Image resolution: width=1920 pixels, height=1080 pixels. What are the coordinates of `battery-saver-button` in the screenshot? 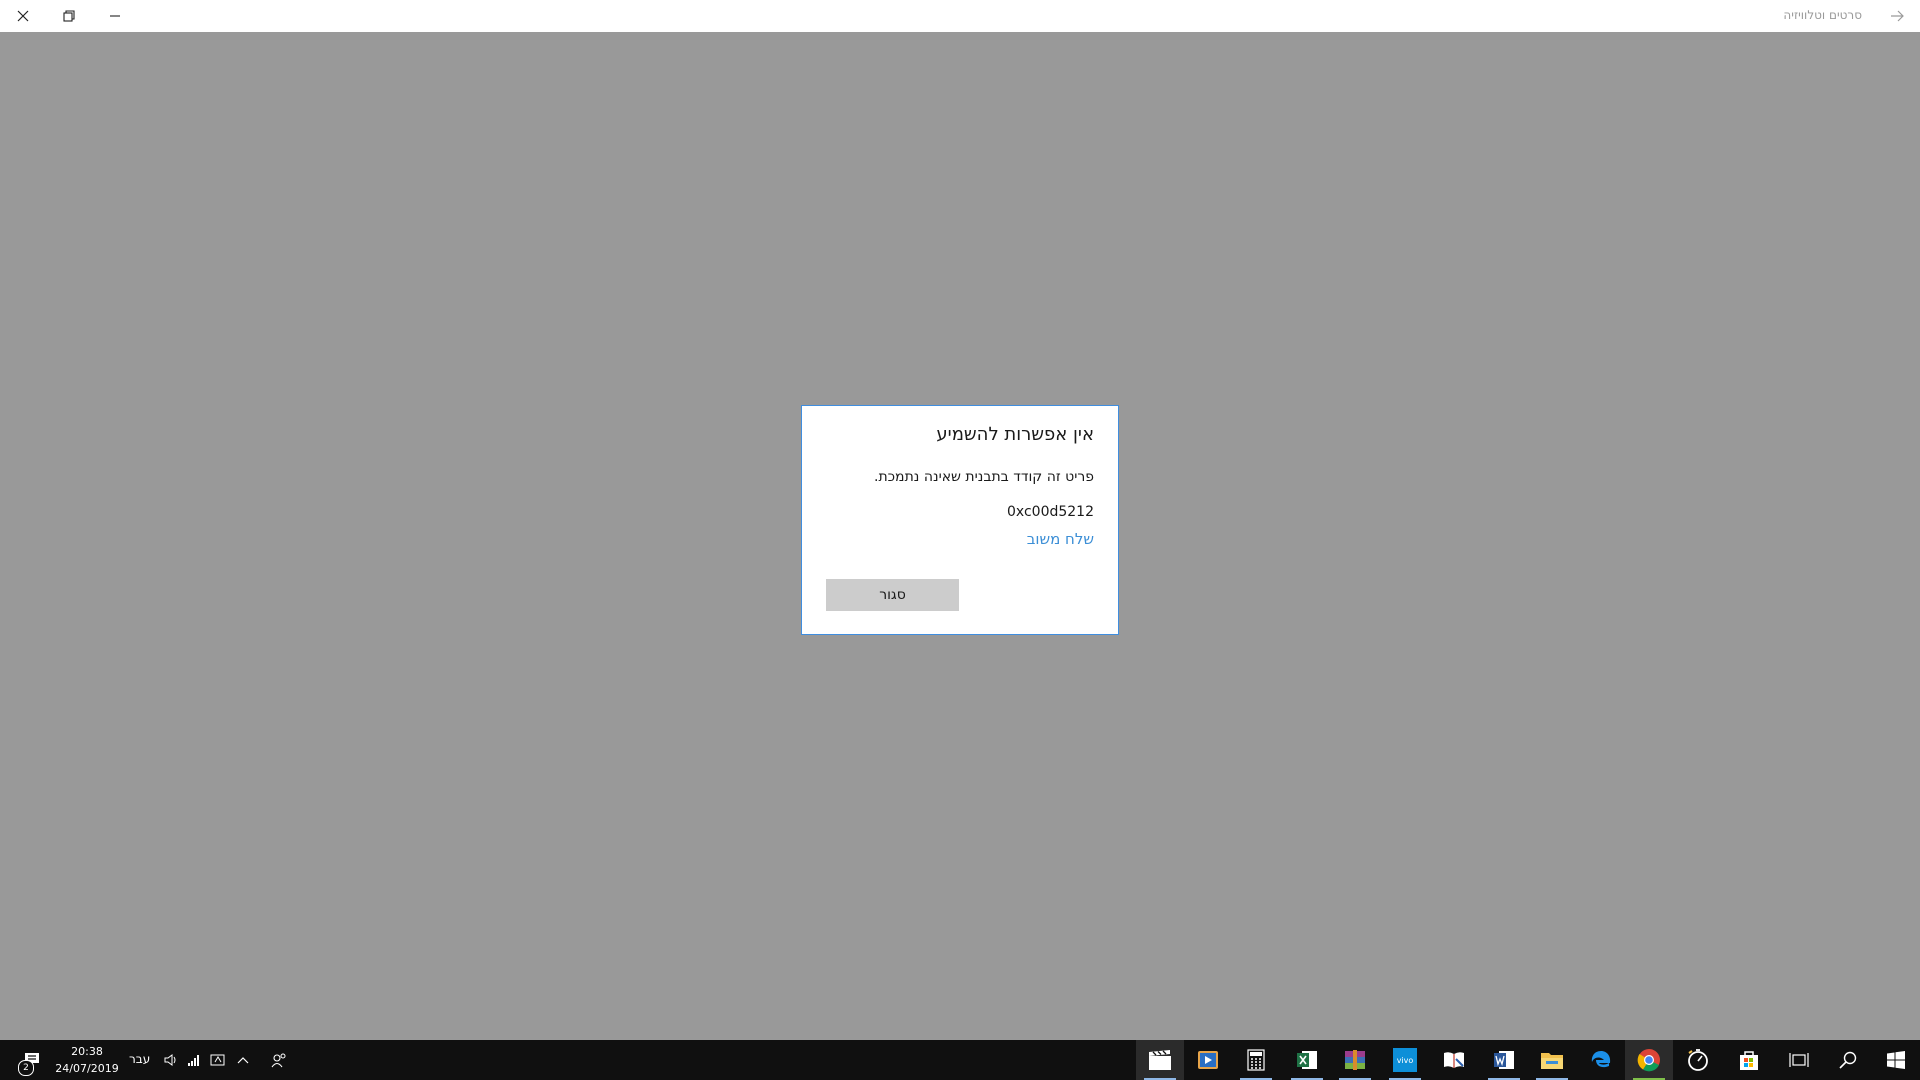 It's located at (218, 1060).